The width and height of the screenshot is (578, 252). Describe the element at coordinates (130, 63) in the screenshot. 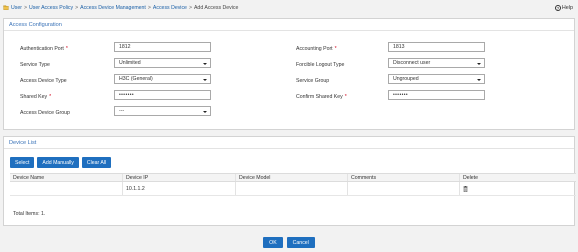

I see `service-type-value: Unlimited` at that location.